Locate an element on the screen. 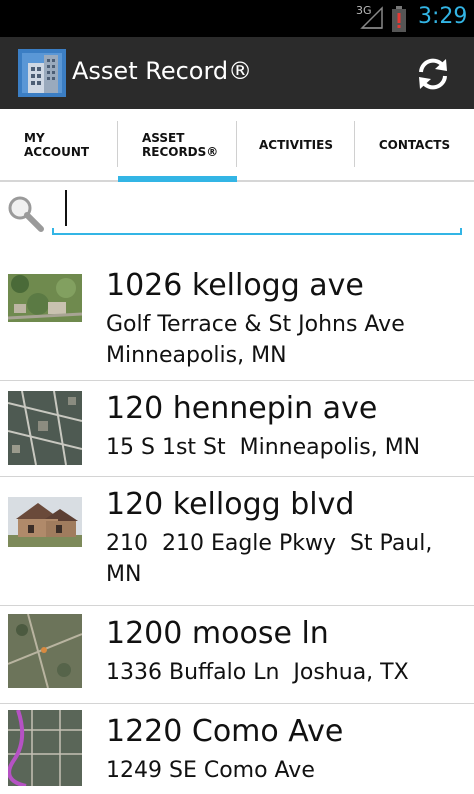  record-title: 120 hennepin ave is located at coordinates (242, 408).